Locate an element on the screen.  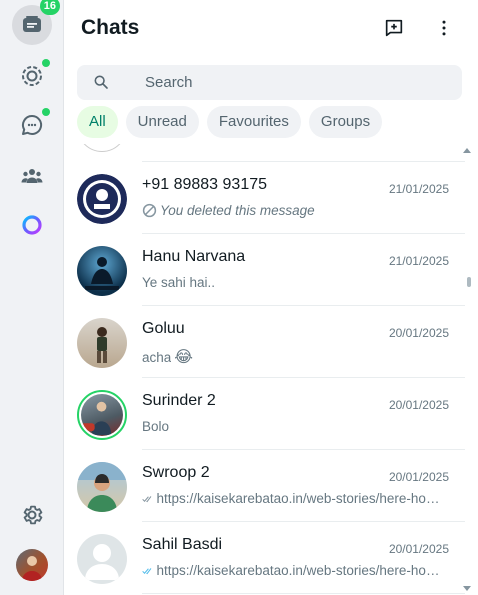
chat-preview: You deleted this message is located at coordinates (294, 210).